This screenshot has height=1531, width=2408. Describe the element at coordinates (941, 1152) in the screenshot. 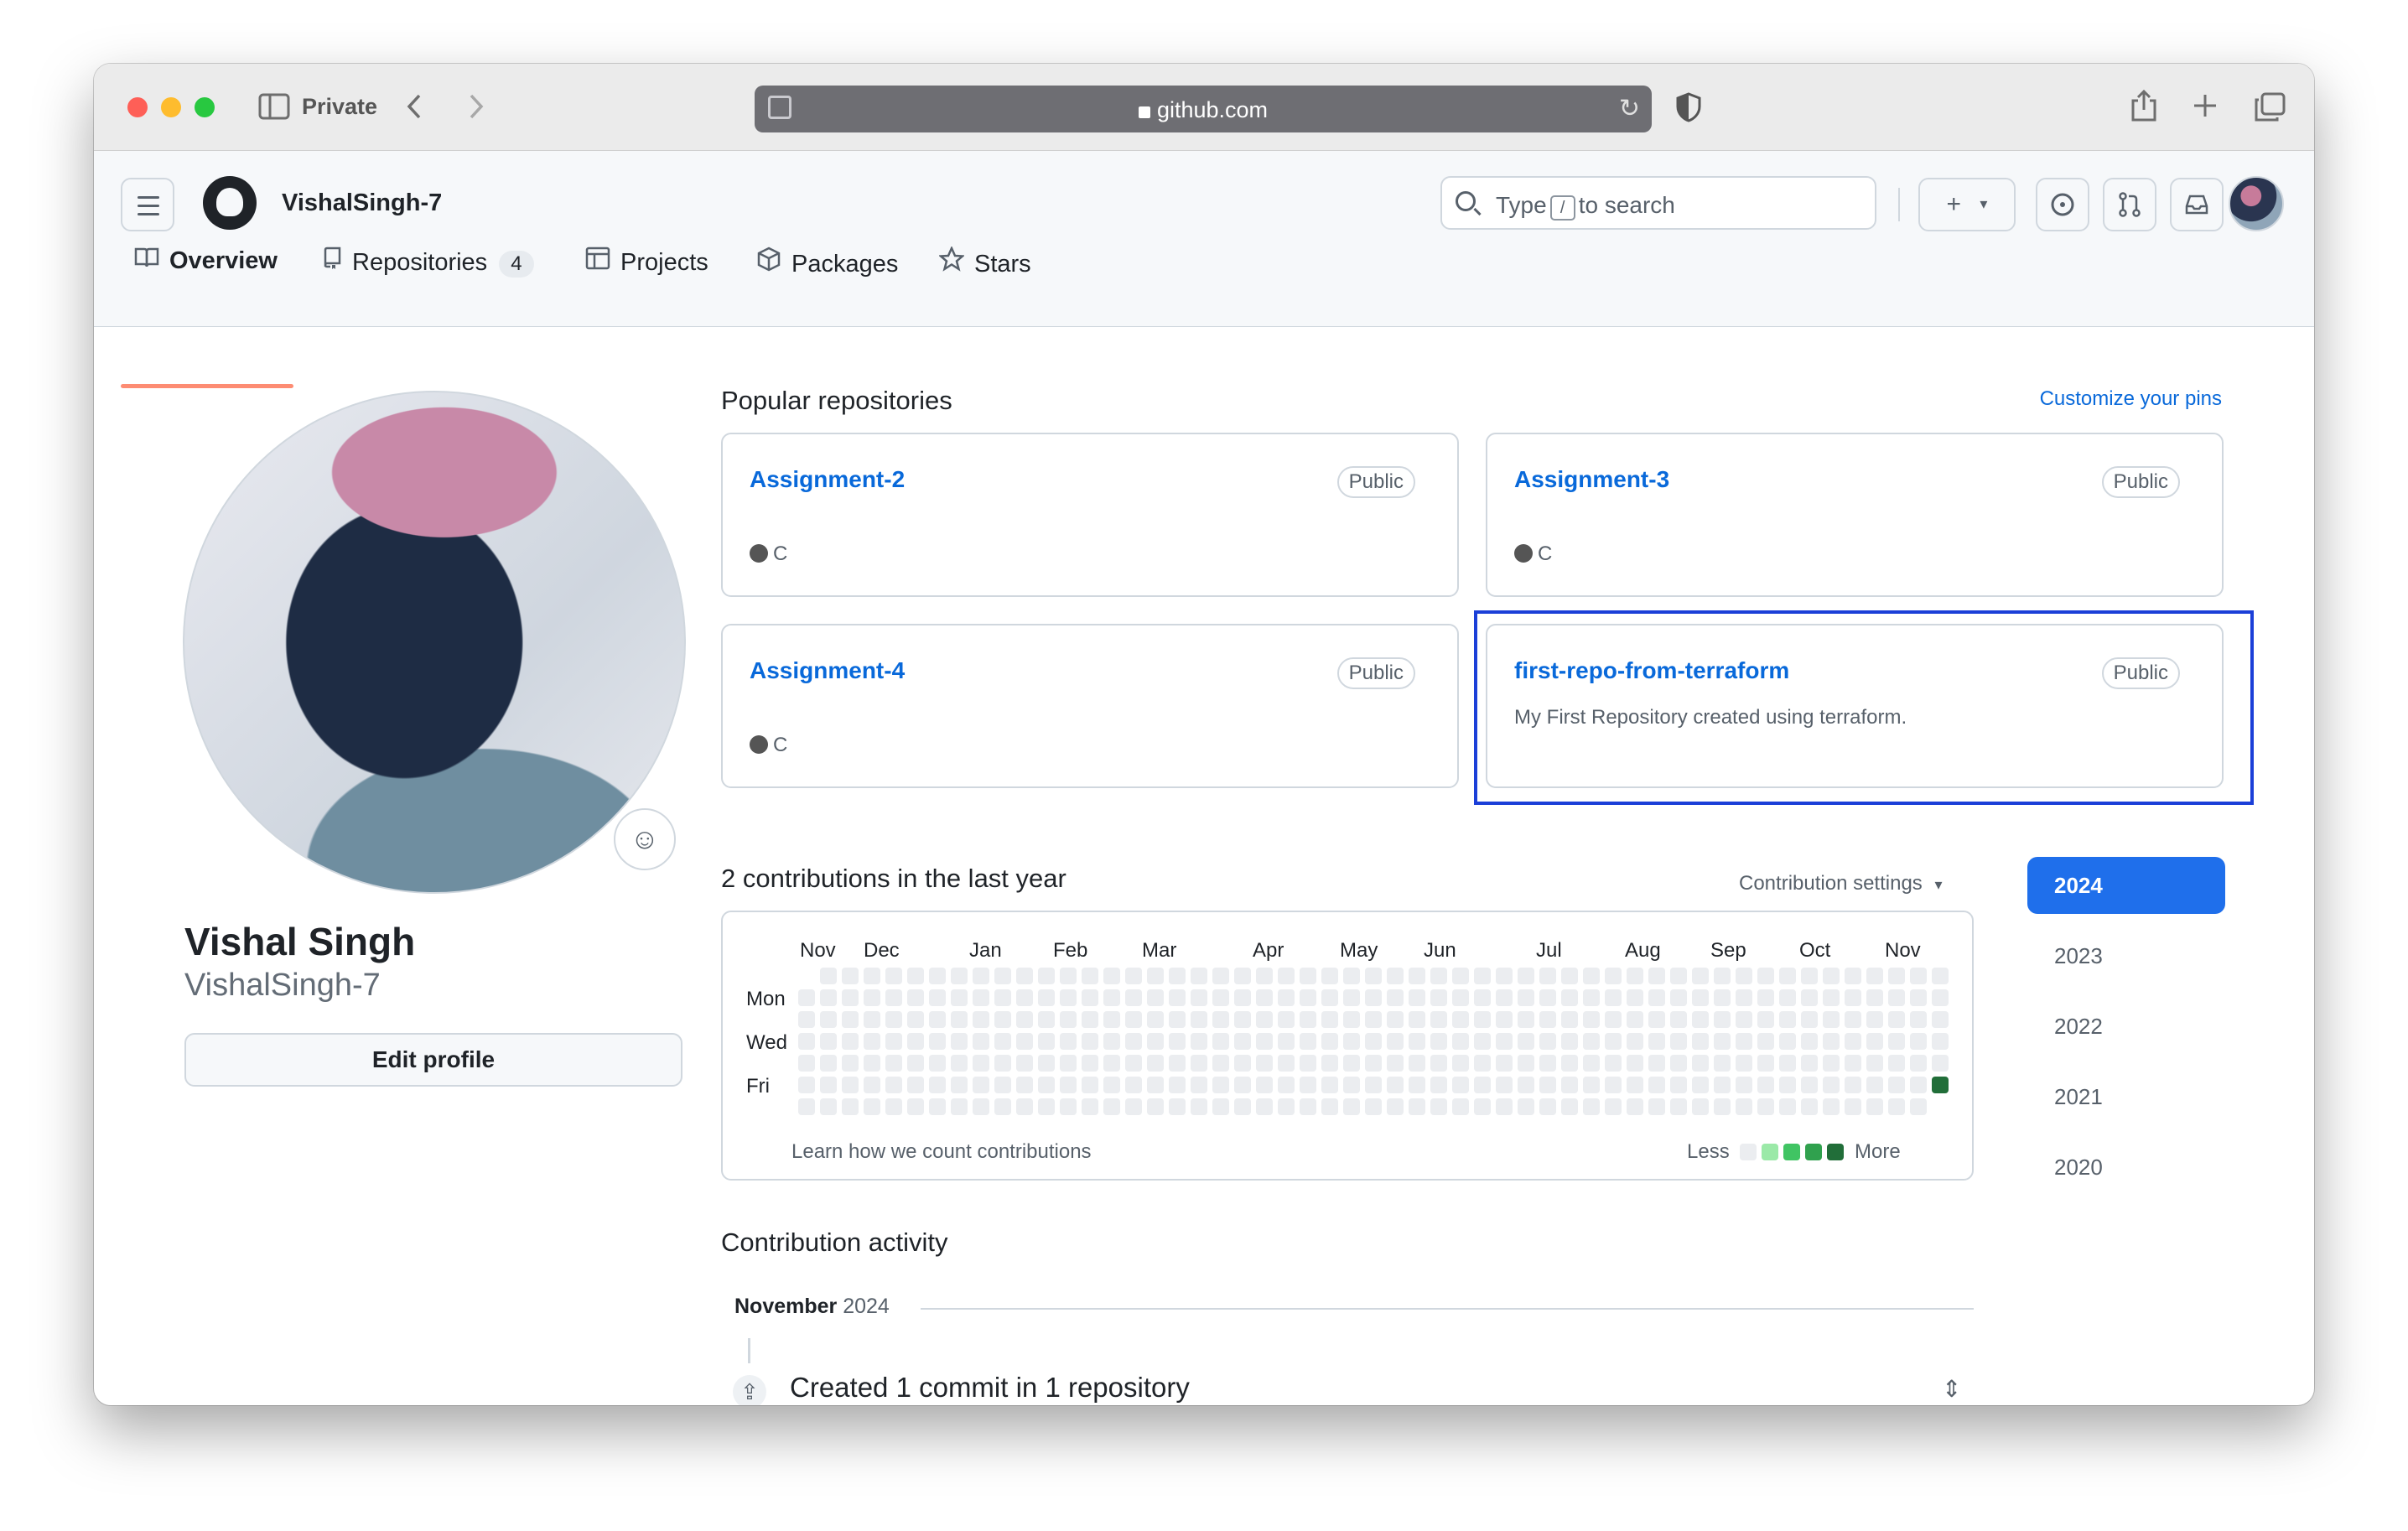

I see `learn-contributions-link: Learn how we count contributions` at that location.